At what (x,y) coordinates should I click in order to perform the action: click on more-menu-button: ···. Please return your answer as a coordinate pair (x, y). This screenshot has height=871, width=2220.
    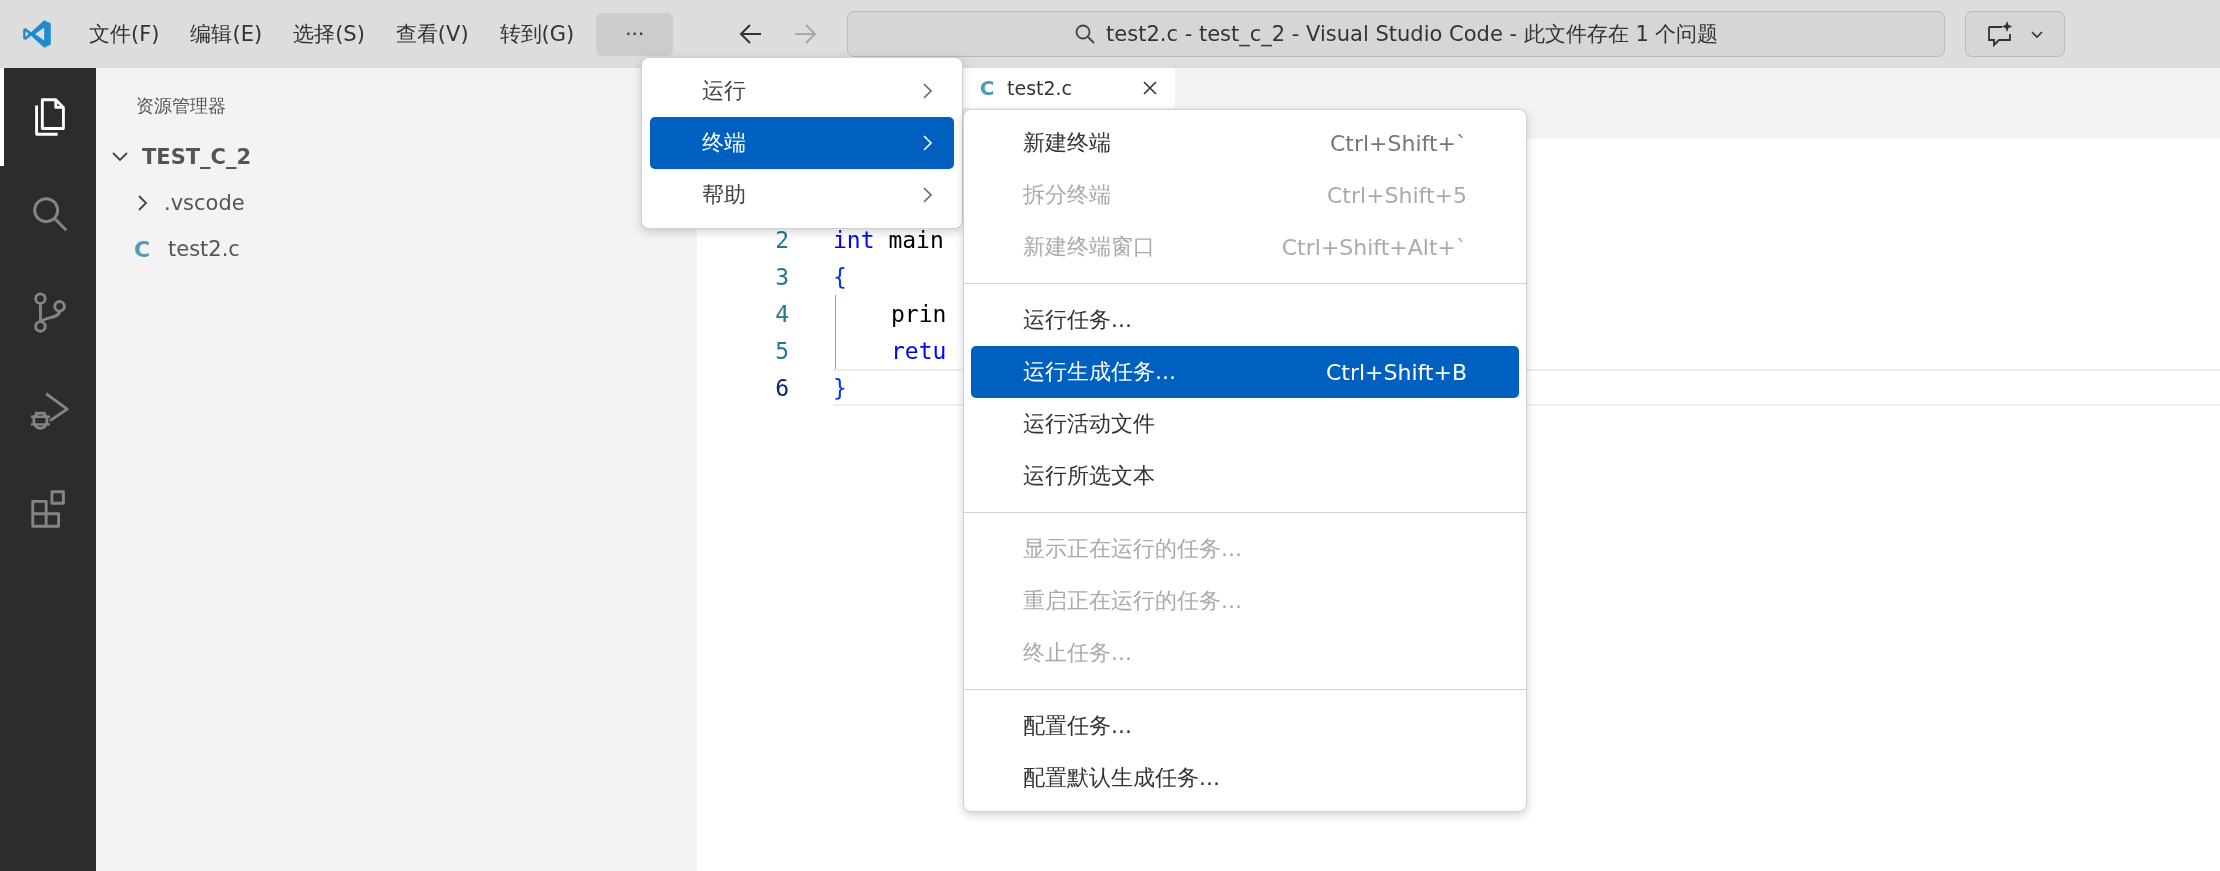
    Looking at the image, I should click on (635, 34).